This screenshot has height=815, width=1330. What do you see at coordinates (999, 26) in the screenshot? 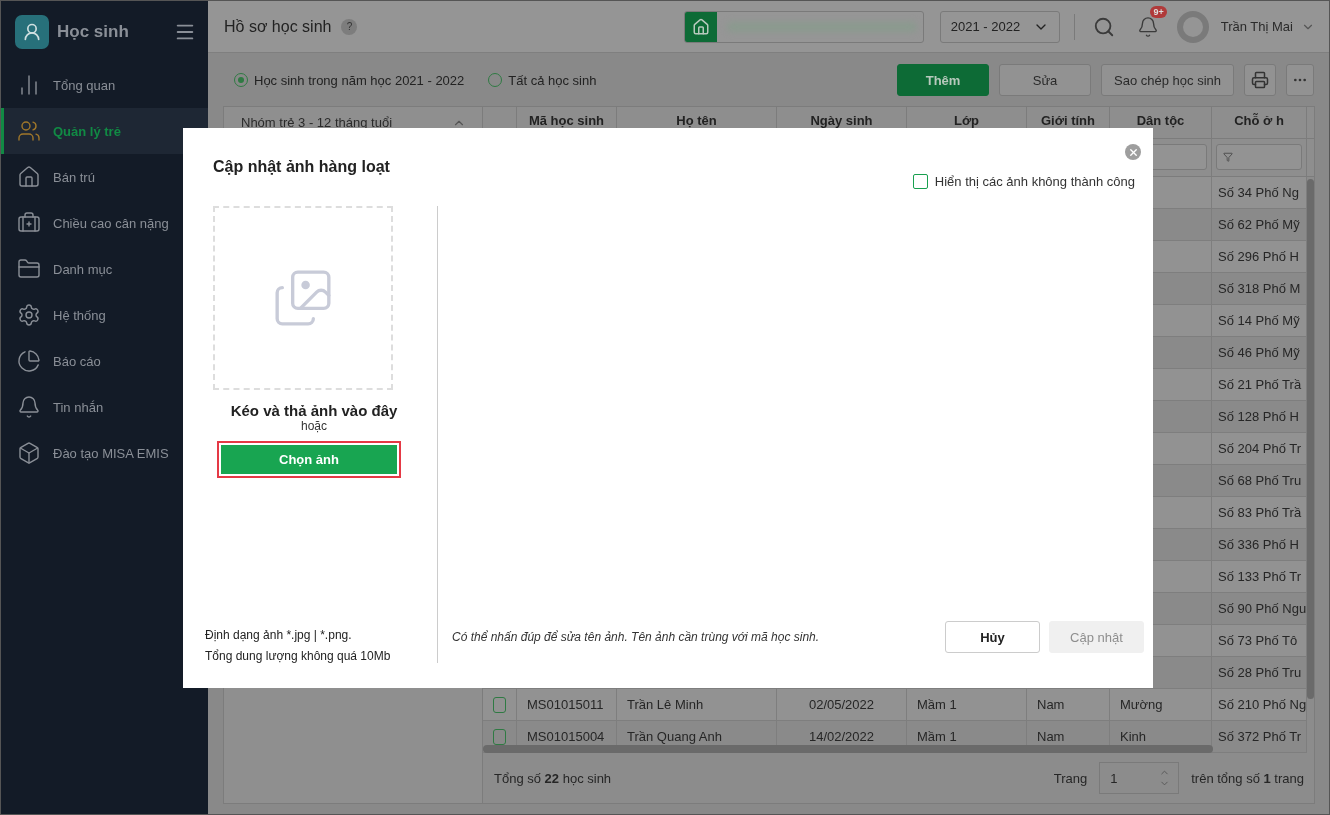
I see `school-year-select: 2021 - 2022` at bounding box center [999, 26].